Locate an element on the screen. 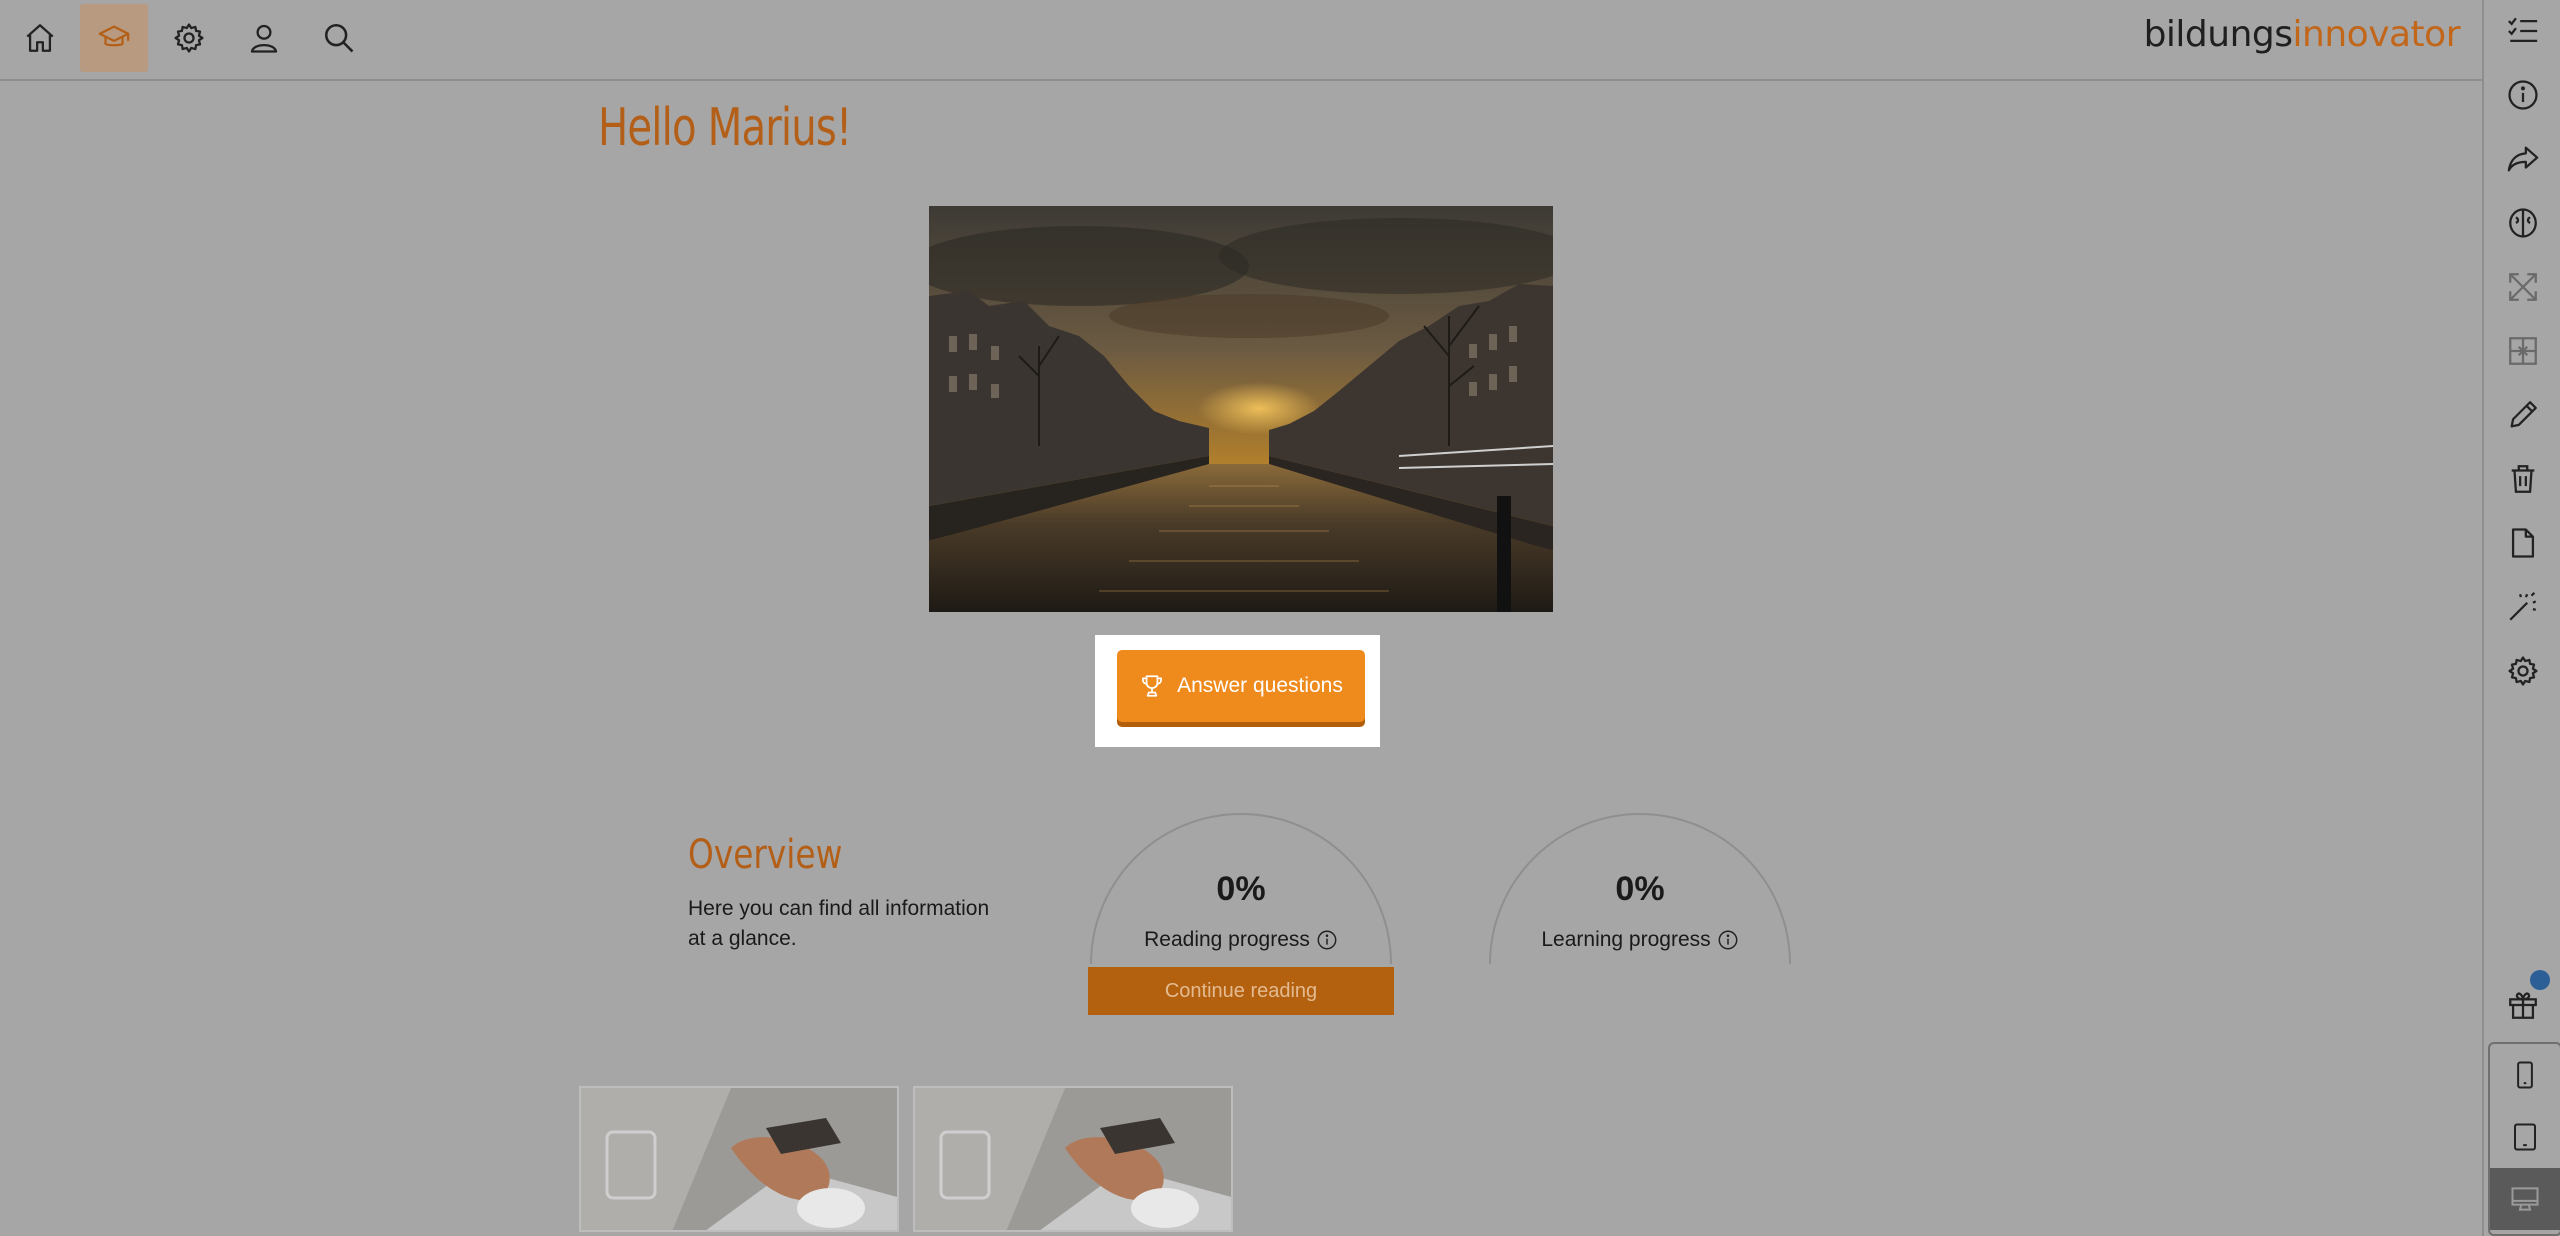 The height and width of the screenshot is (1236, 2560). rail-brain-button is located at coordinates (2522, 223).